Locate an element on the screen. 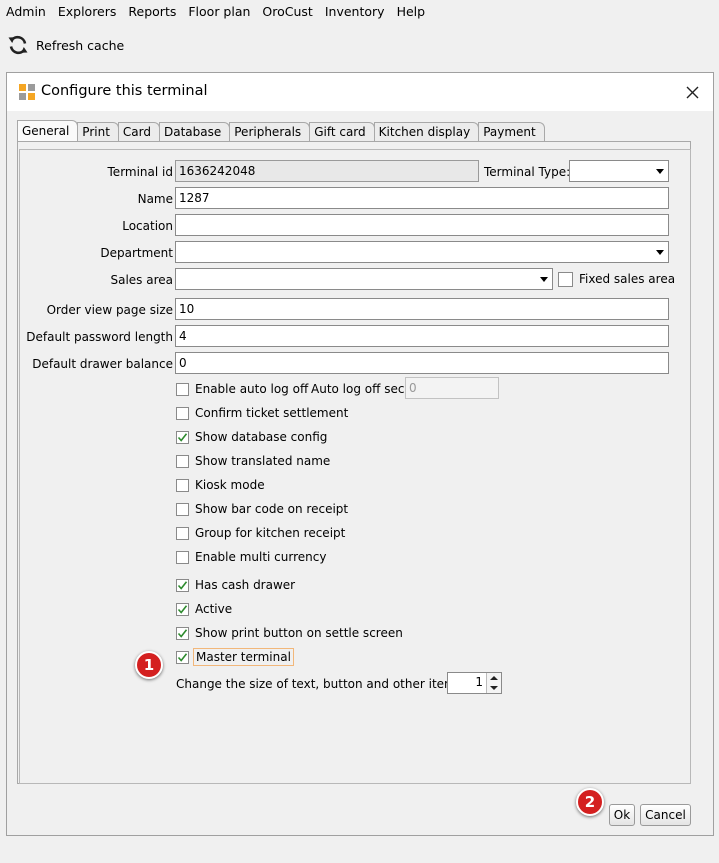 The width and height of the screenshot is (719, 863). master-terminal-checkbox: Master terminal is located at coordinates (235, 657).